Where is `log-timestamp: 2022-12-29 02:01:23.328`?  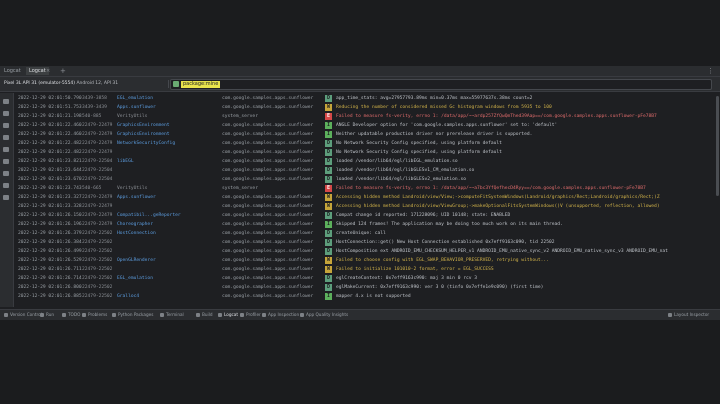 log-timestamp: 2022-12-29 02:01:23.328 is located at coordinates (50, 206).